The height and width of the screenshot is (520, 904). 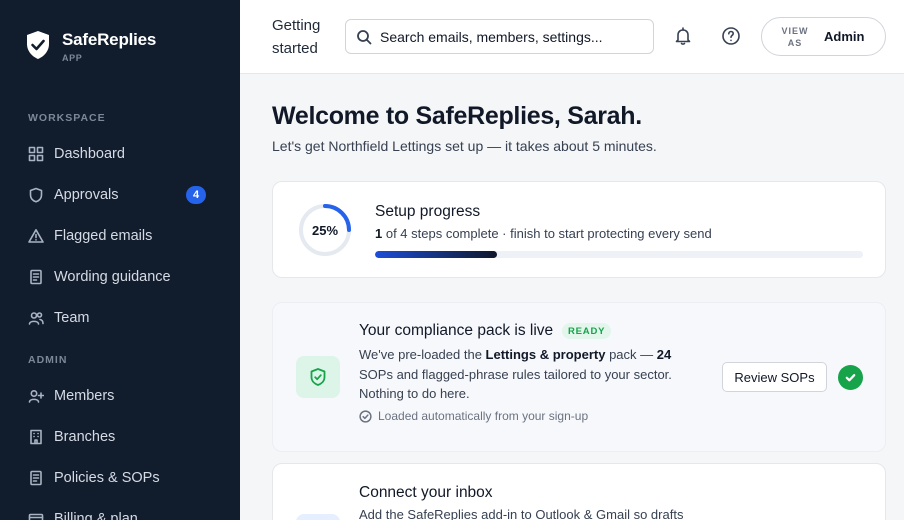 I want to click on pack-icon-tile, so click(x=318, y=377).